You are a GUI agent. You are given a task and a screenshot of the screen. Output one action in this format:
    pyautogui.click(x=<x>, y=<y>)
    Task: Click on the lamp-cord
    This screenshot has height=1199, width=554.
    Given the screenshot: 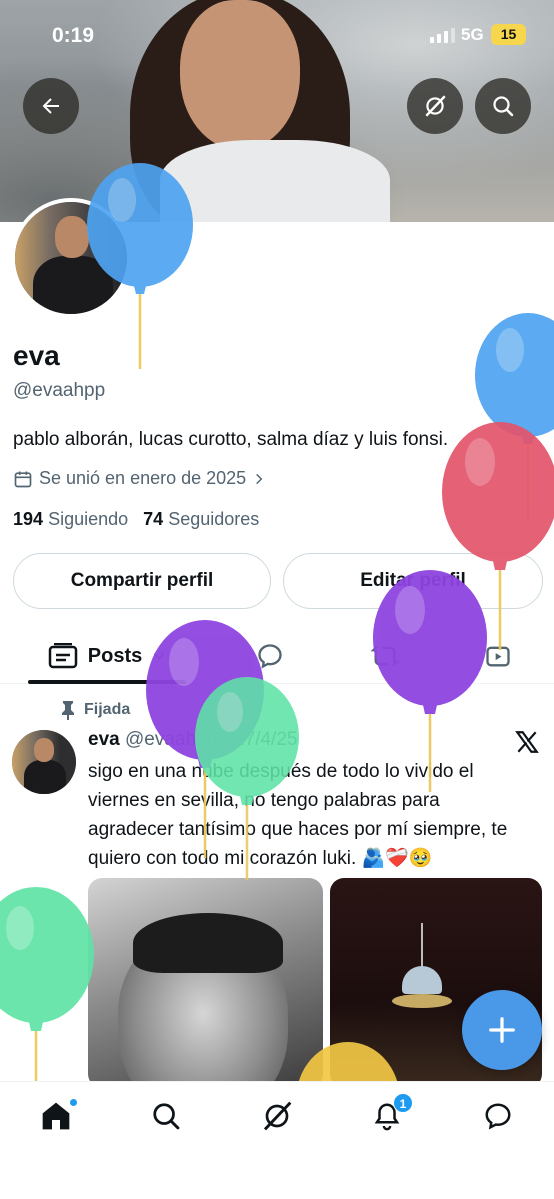 What is the action you would take?
    pyautogui.click(x=422, y=945)
    